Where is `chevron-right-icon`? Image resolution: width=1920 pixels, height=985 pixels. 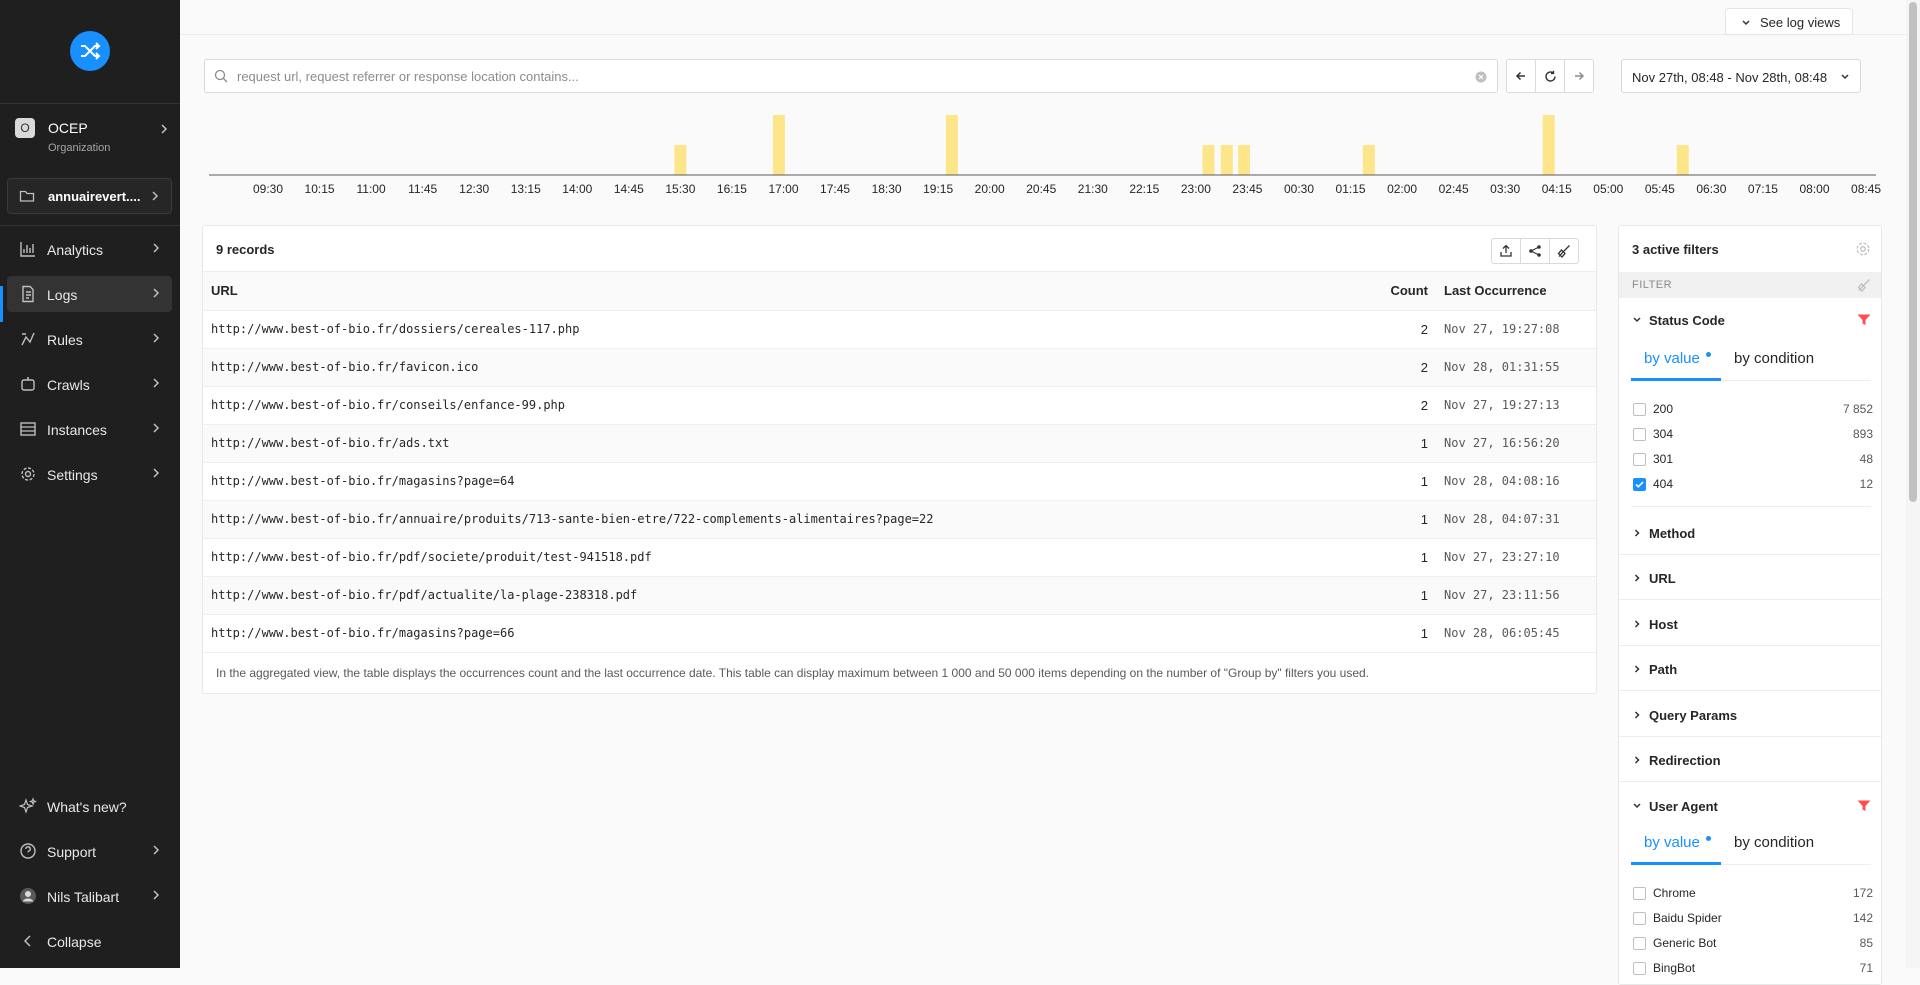
chevron-right-icon is located at coordinates (156, 248).